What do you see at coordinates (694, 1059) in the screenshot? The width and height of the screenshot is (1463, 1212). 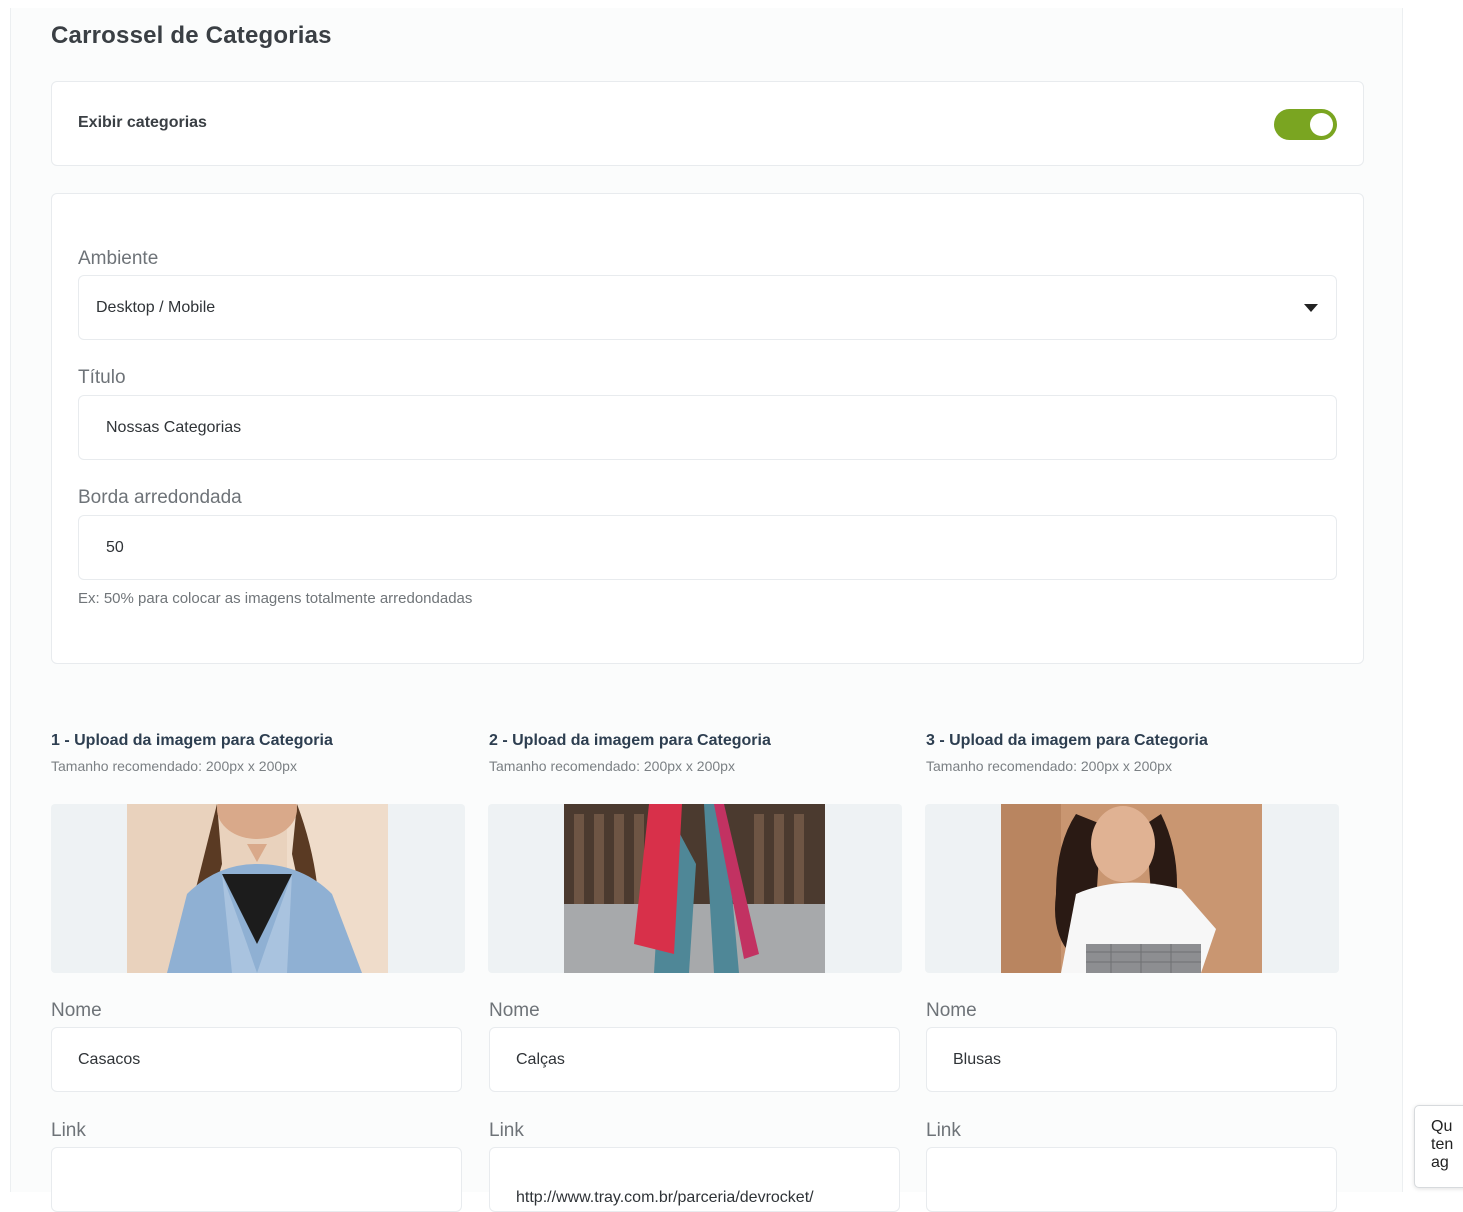 I see `category-2-name-input: Calças` at bounding box center [694, 1059].